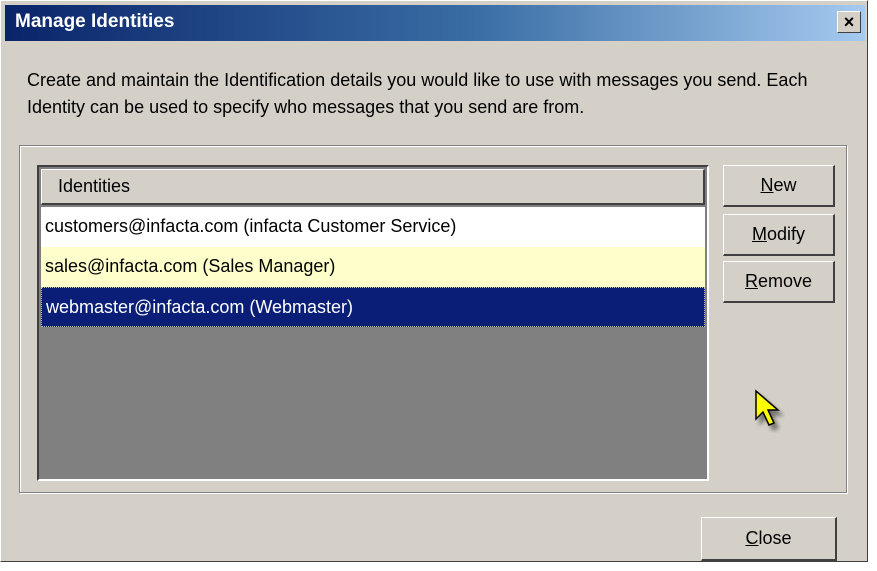  I want to click on close-button: Close, so click(769, 539).